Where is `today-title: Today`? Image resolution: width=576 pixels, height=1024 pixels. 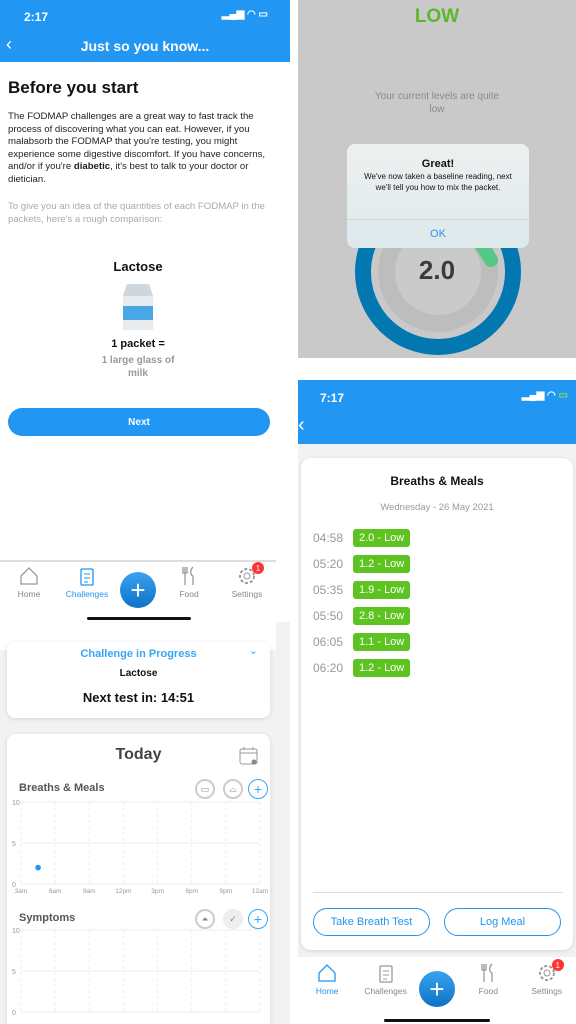 today-title: Today is located at coordinates (138, 754).